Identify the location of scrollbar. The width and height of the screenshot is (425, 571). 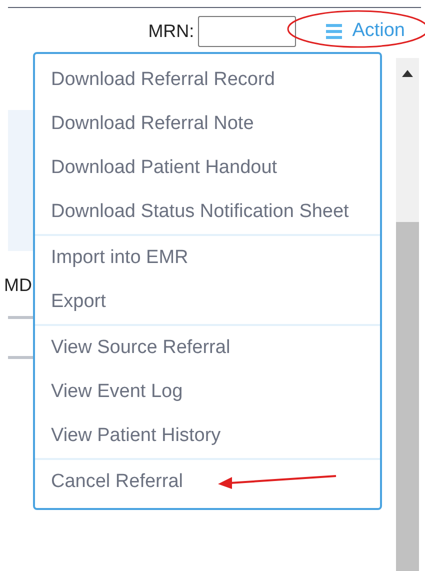
(407, 314).